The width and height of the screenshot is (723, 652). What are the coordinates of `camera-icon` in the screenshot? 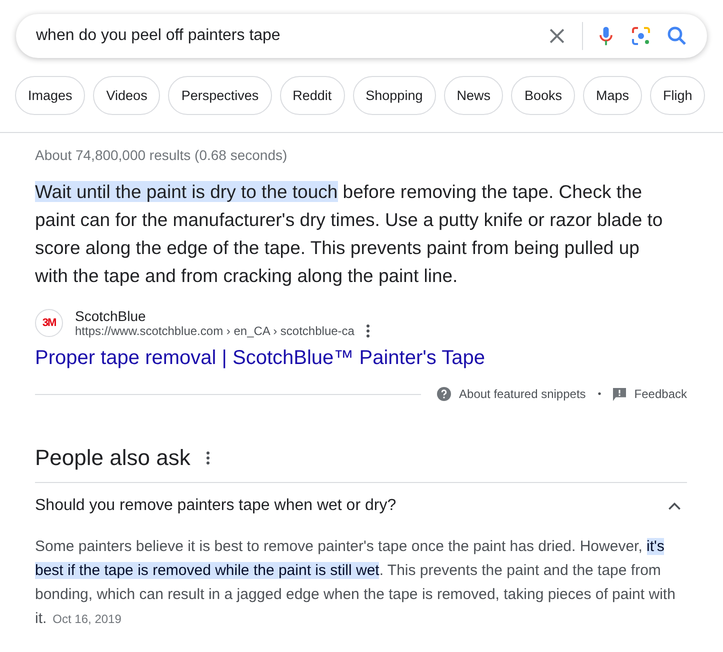 It's located at (641, 36).